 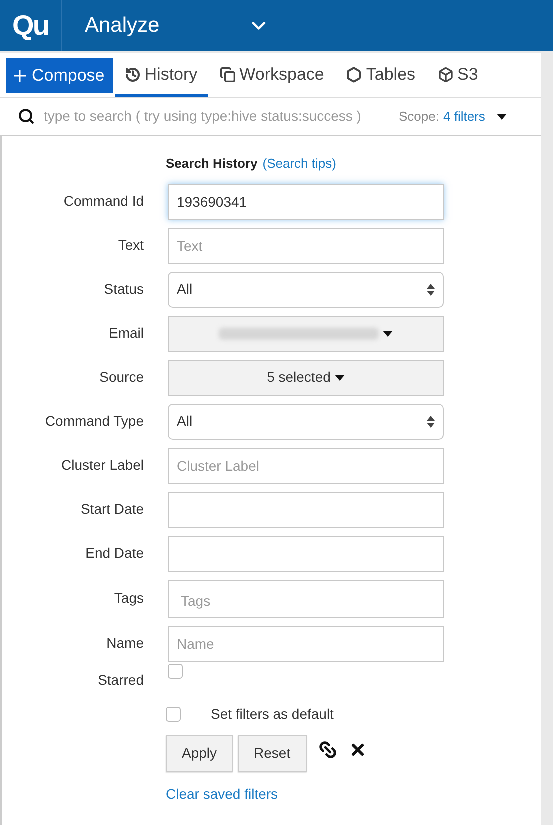 What do you see at coordinates (20, 76) in the screenshot?
I see `plus-icon` at bounding box center [20, 76].